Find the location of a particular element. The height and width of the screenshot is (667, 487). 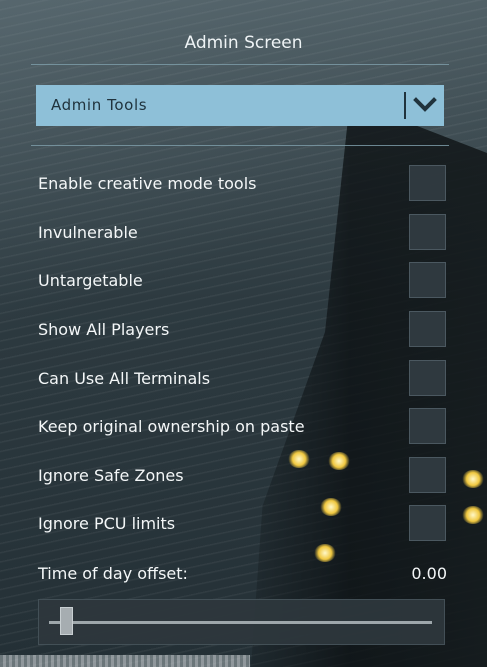

time-offset-value: 0.00 is located at coordinates (429, 573).